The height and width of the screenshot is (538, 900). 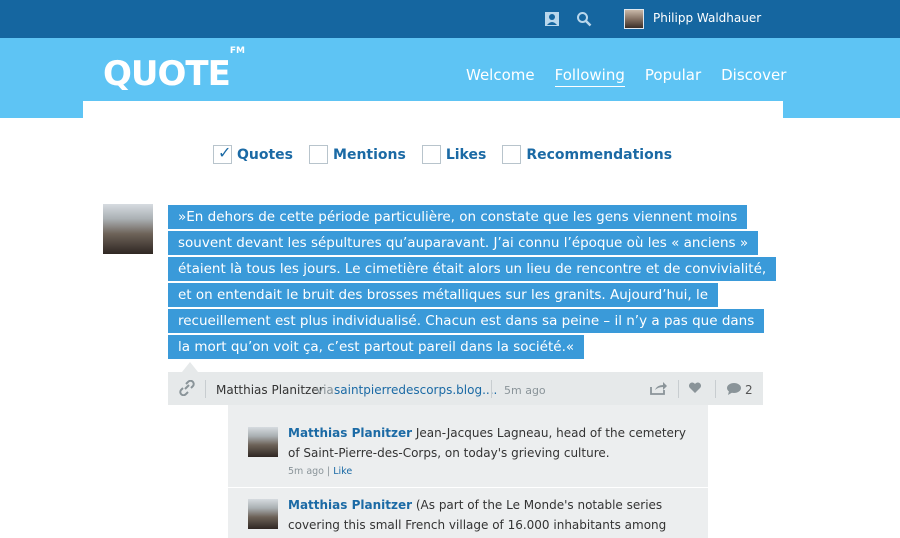 I want to click on recommendations-checkbox, so click(x=512, y=154).